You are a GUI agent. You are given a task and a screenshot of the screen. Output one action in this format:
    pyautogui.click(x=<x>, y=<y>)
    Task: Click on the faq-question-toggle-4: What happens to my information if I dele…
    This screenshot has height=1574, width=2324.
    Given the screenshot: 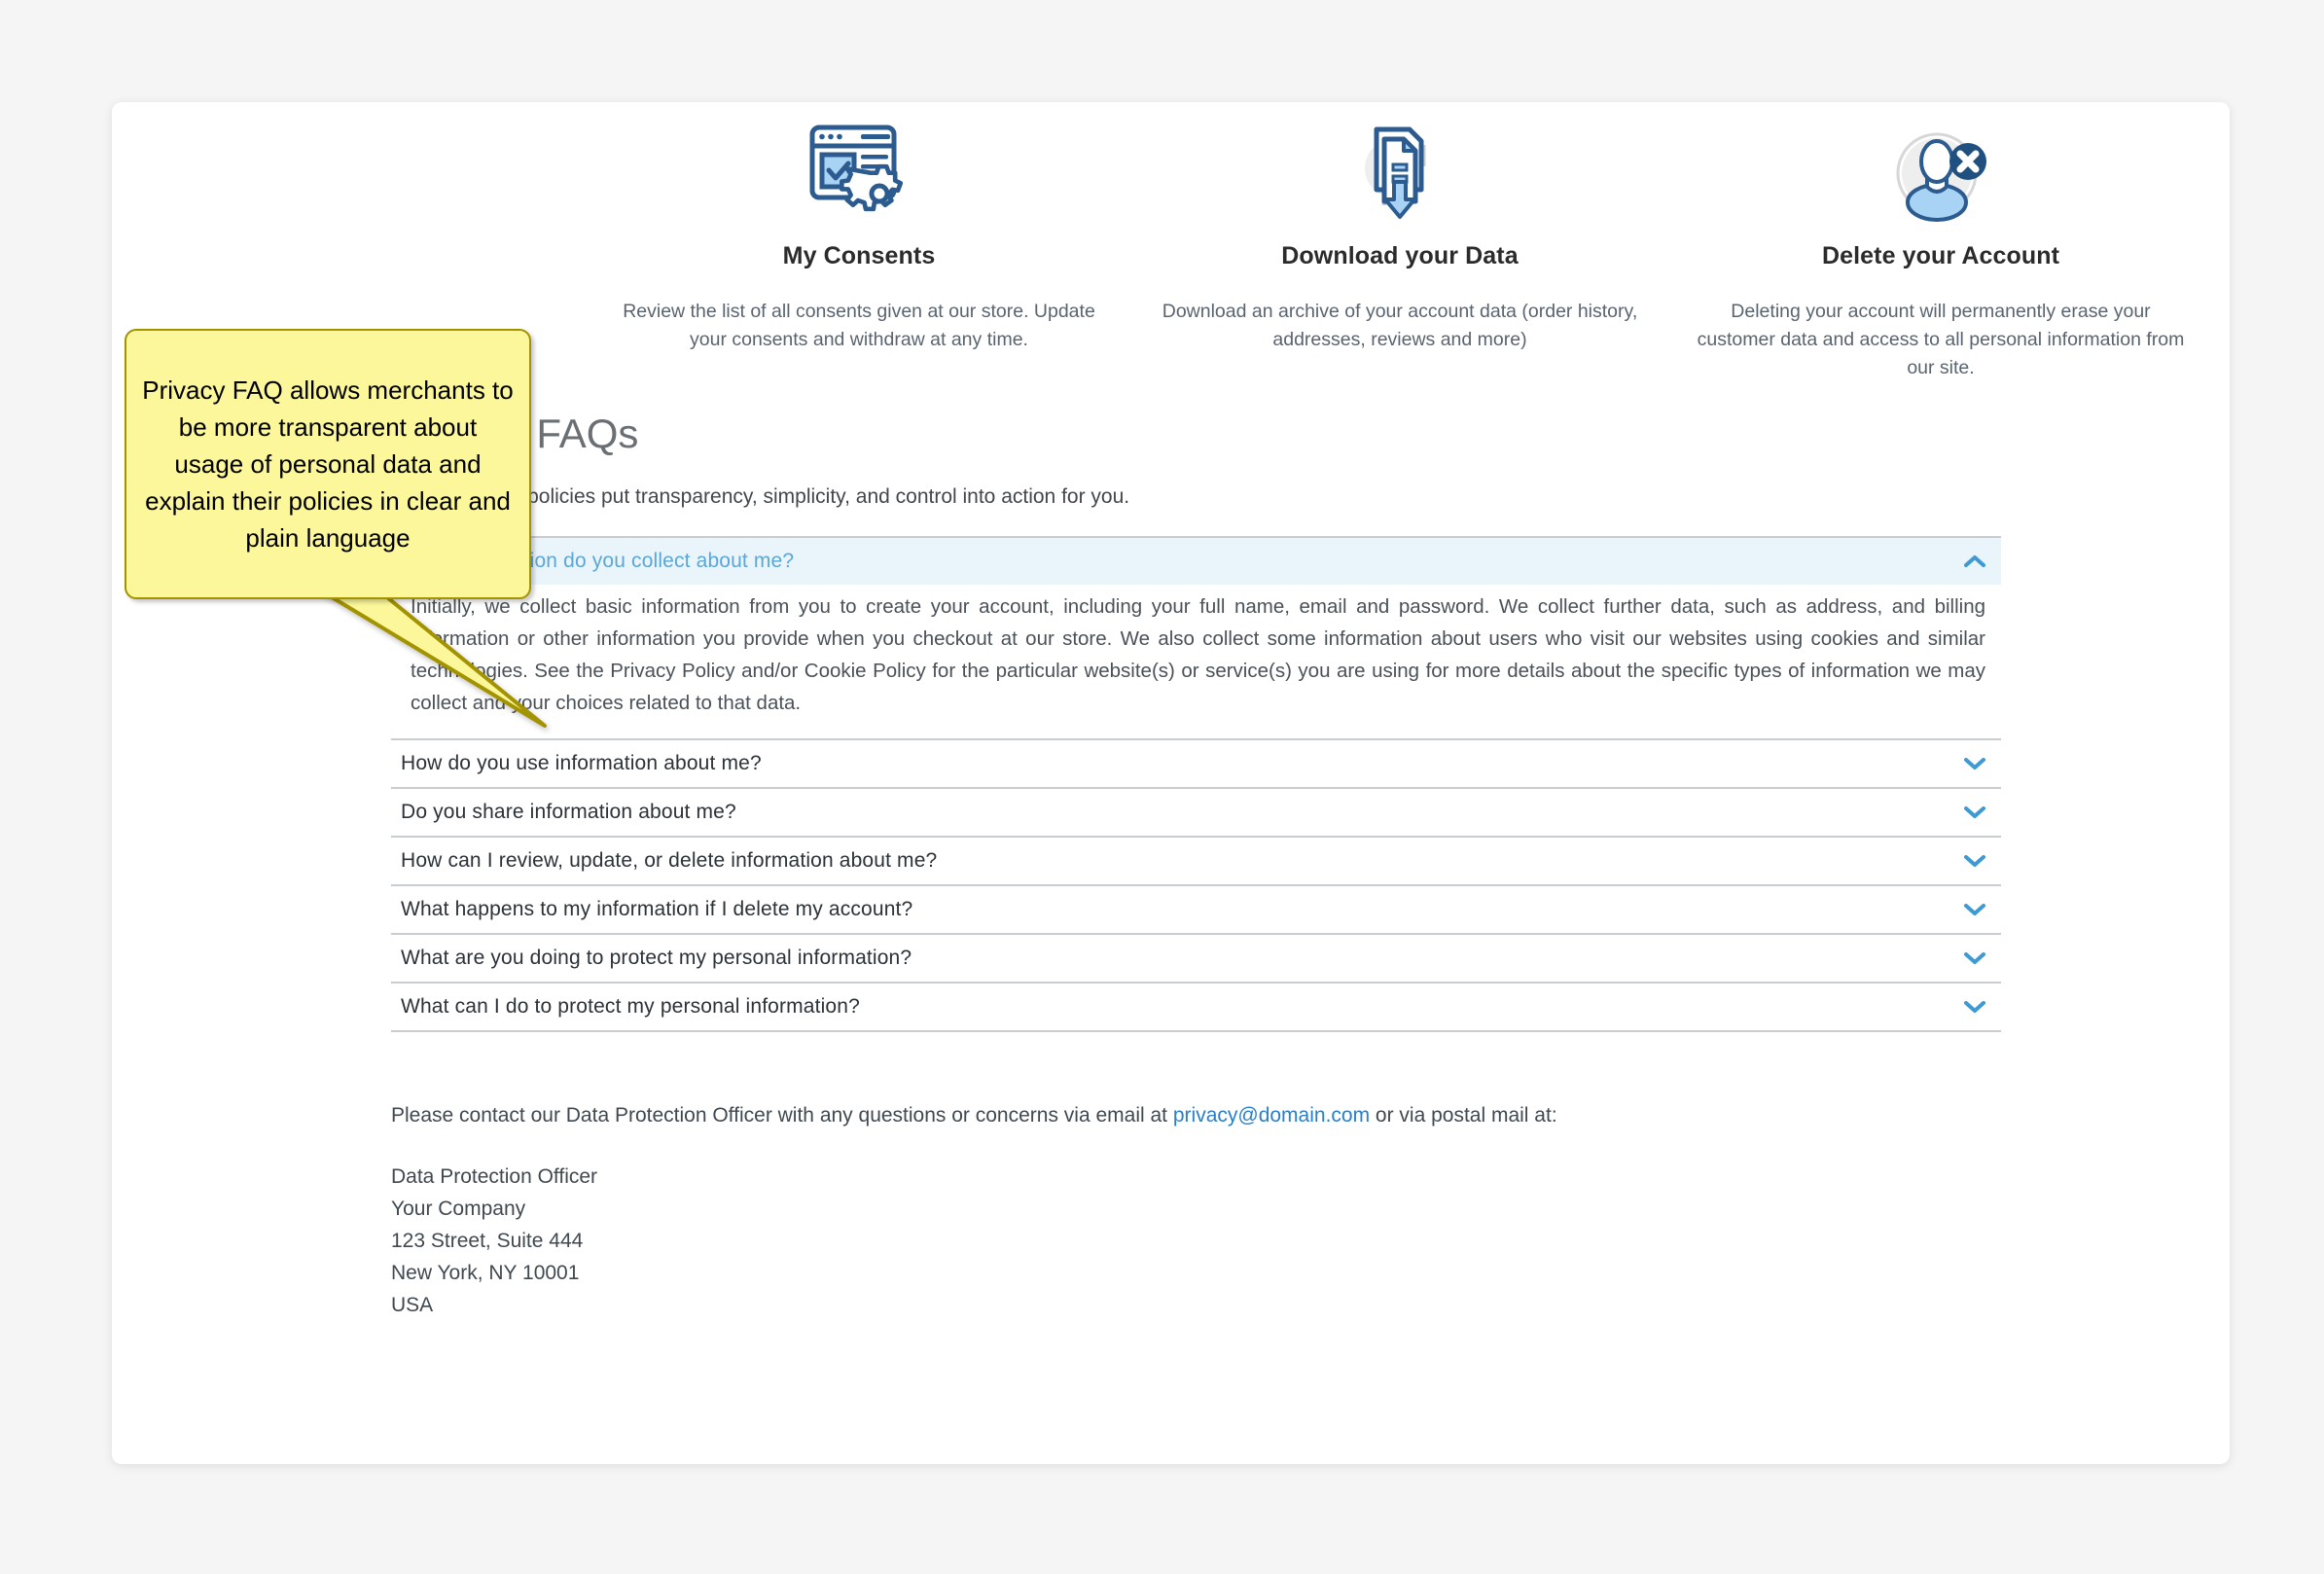 What is the action you would take?
    pyautogui.click(x=1196, y=910)
    